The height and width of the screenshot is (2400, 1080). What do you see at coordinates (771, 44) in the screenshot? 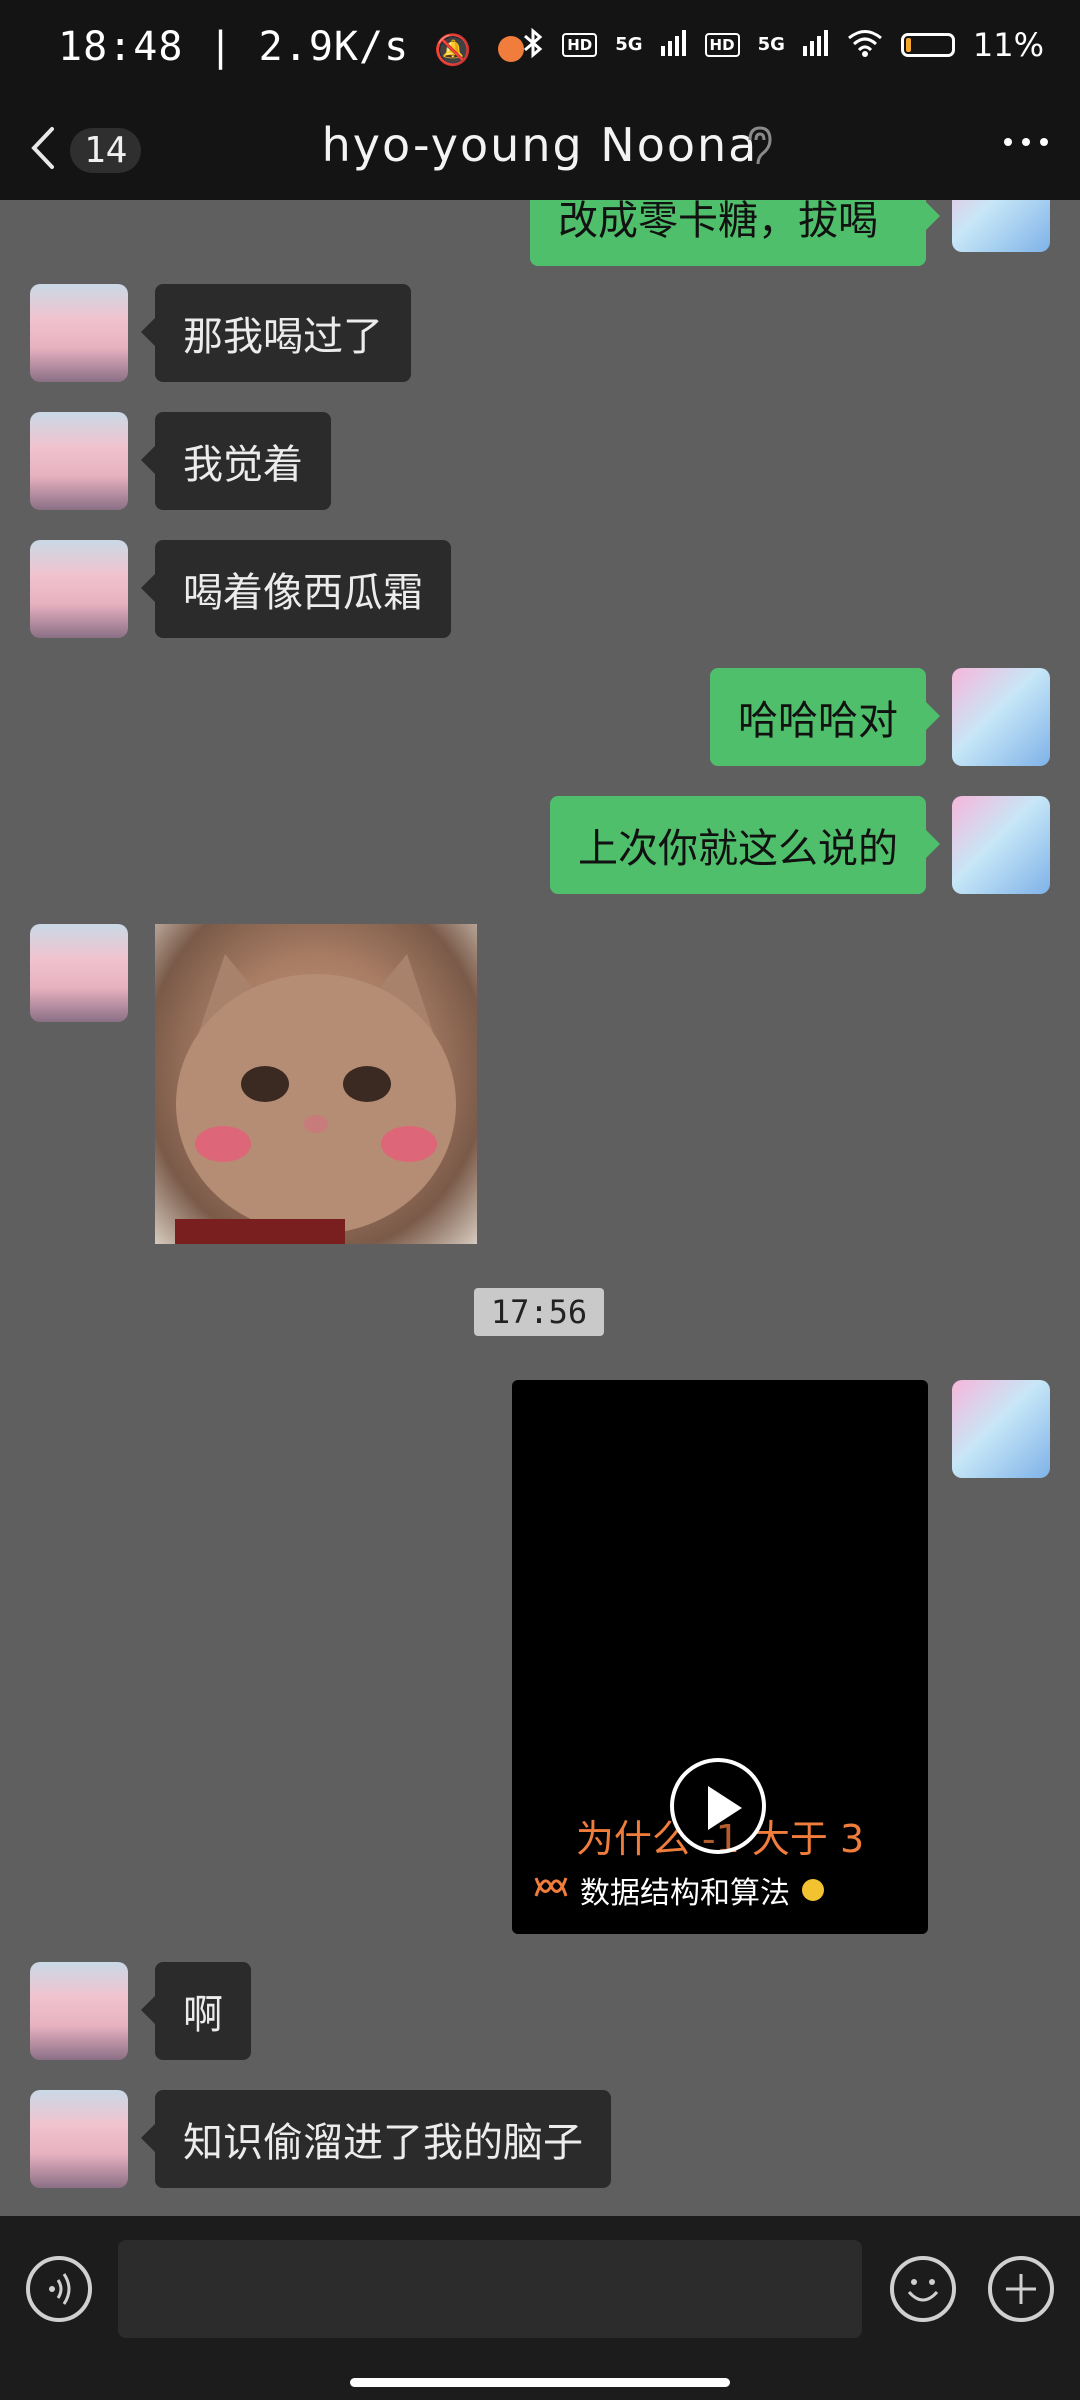
I see `signal-5g-2: 5G` at bounding box center [771, 44].